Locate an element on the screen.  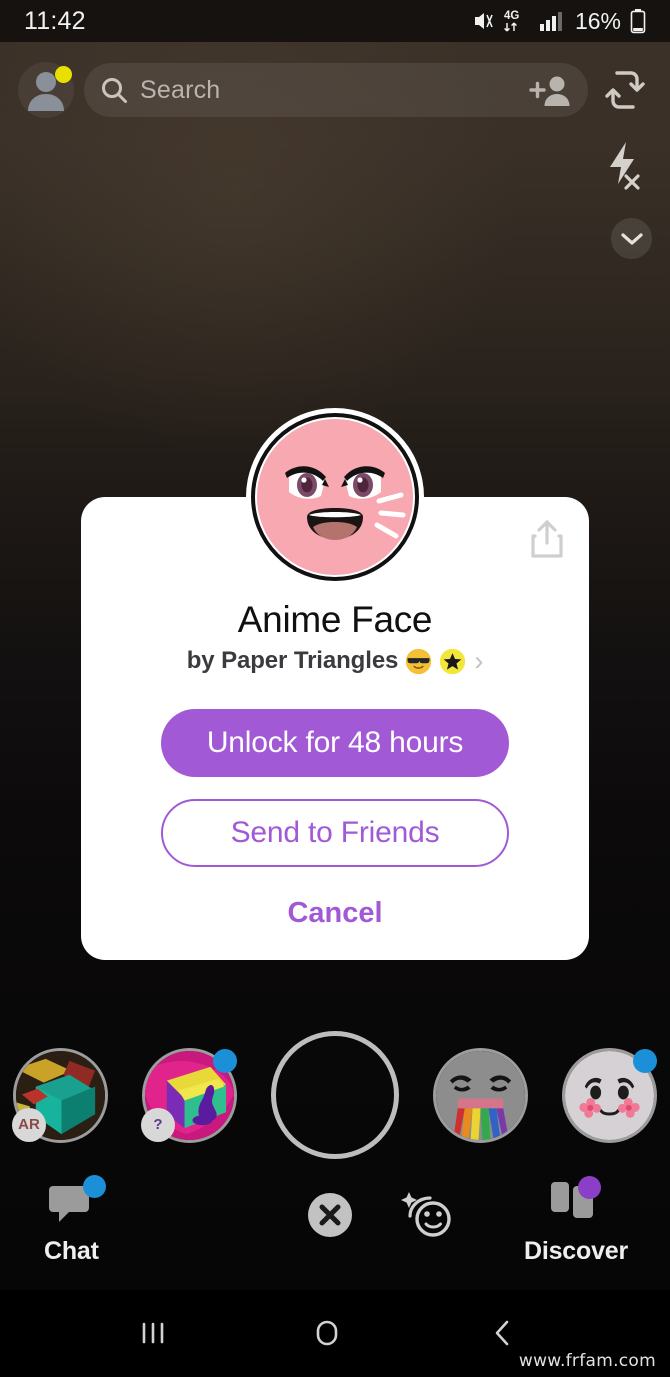
signal-bars-icon is located at coordinates (550, 21).